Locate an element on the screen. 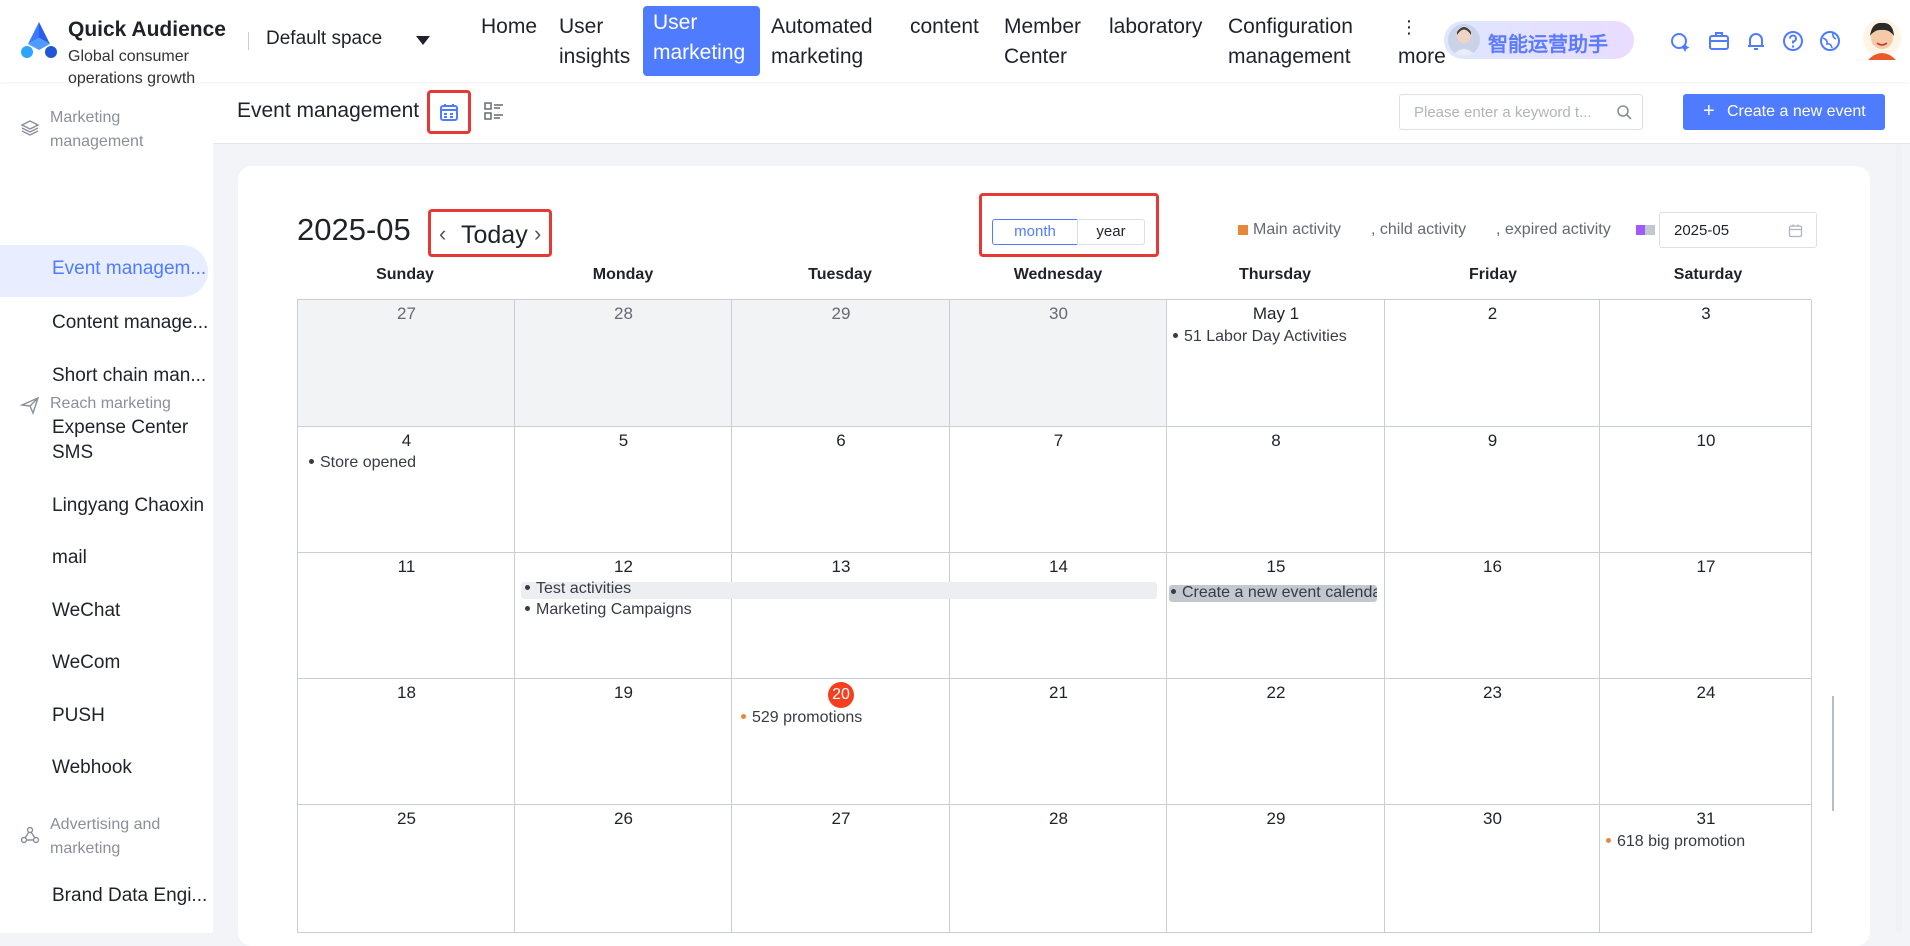 This screenshot has height=946, width=1910. plus-icon: + is located at coordinates (1709, 111).